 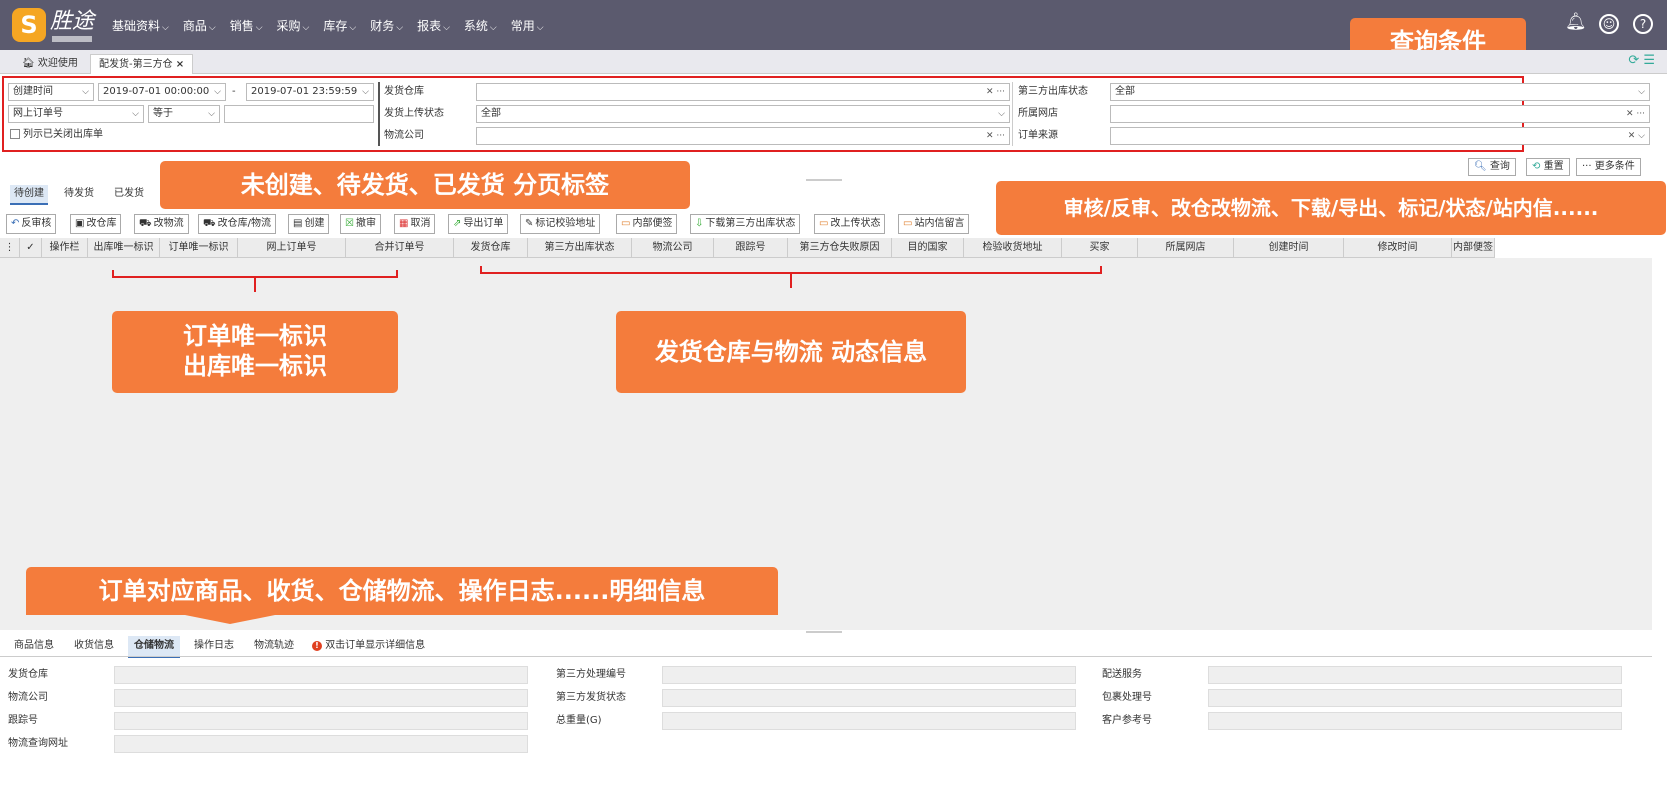 What do you see at coordinates (124, 248) in the screenshot?
I see `column-header: 出库唯一标识` at bounding box center [124, 248].